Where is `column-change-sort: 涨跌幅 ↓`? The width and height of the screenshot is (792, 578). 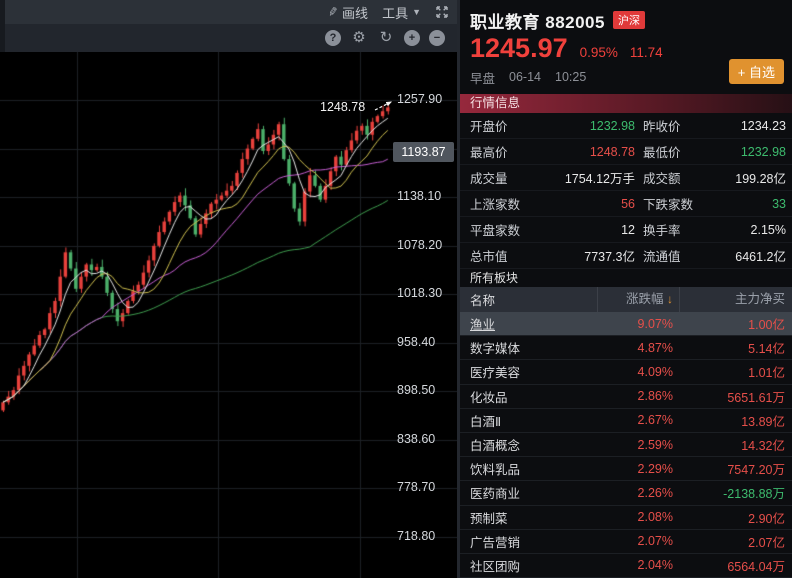
column-change-sort: 涨跌幅 ↓ is located at coordinates (638, 299).